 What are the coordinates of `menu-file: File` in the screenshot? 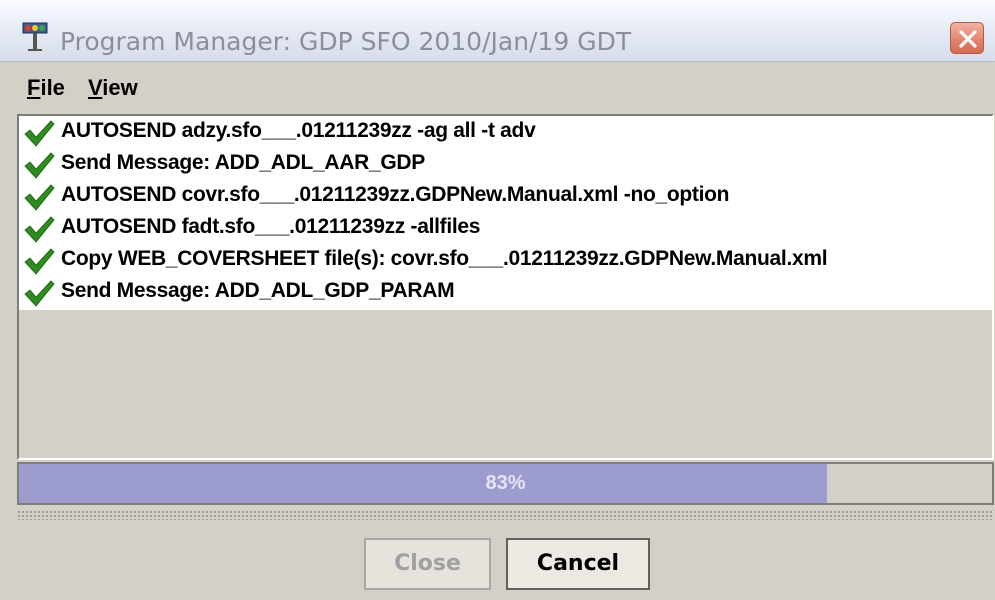 It's located at (46, 88).